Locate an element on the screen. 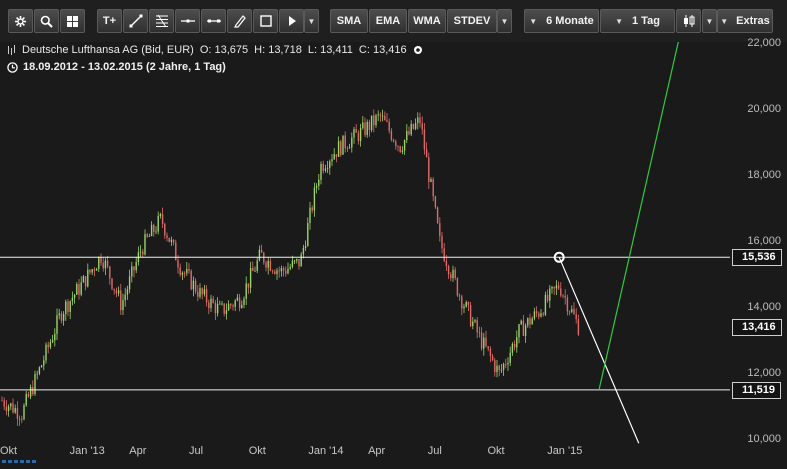 Image resolution: width=787 pixels, height=469 pixels. stdev-label: STDEV is located at coordinates (472, 21).